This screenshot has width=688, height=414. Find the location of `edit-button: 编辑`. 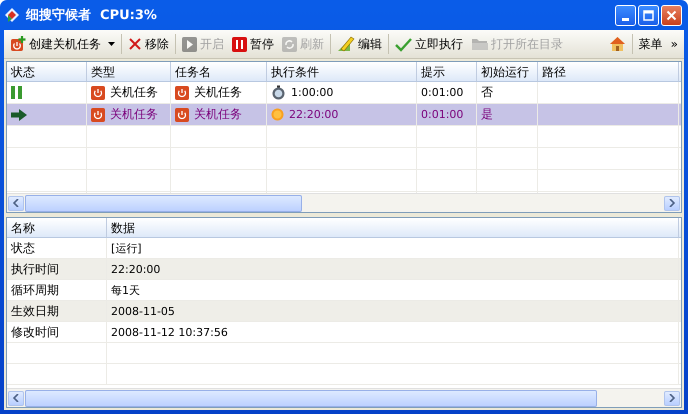

edit-button: 编辑 is located at coordinates (359, 44).